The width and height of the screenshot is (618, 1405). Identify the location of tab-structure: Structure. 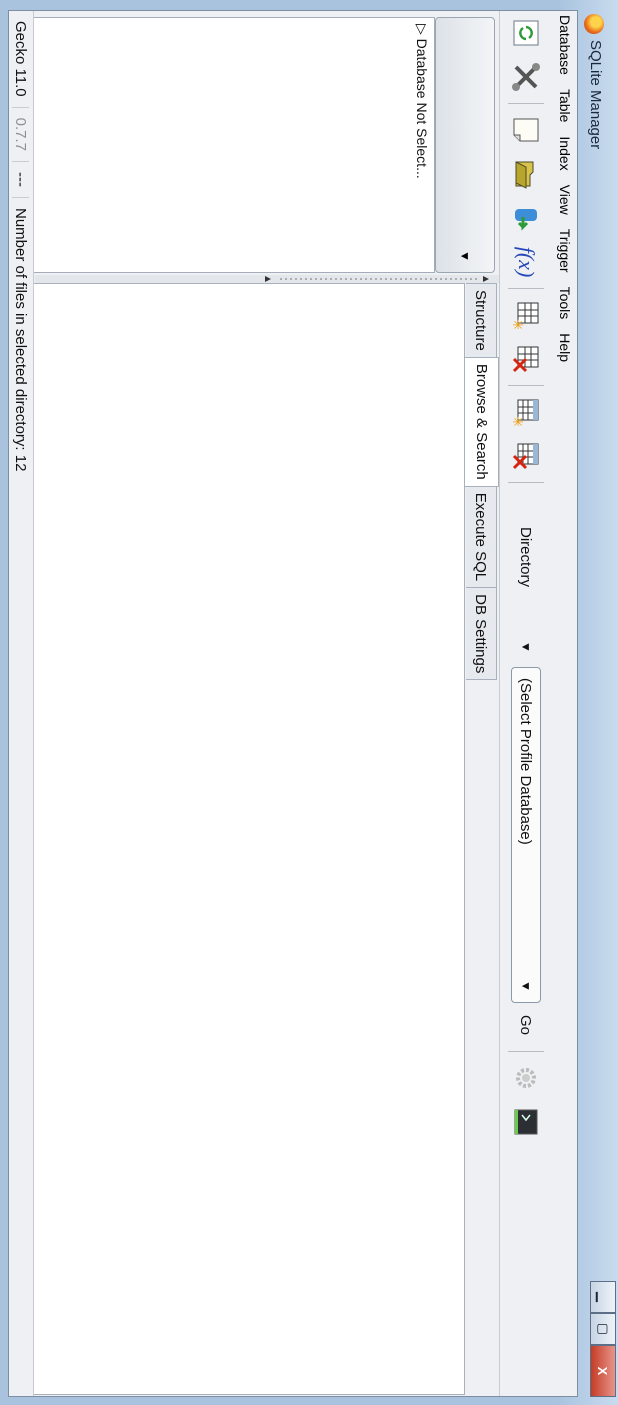
(481, 320).